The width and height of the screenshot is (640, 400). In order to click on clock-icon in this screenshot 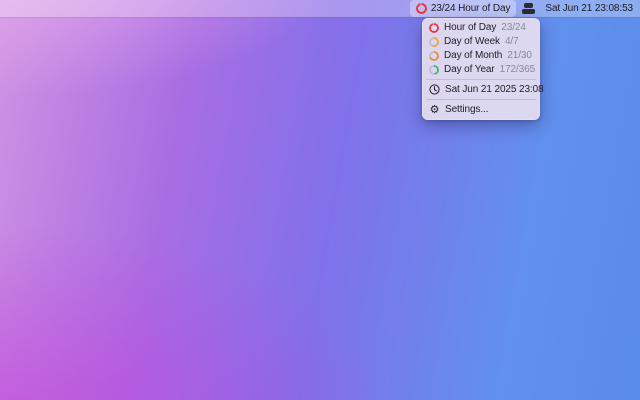, I will do `click(434, 89)`.